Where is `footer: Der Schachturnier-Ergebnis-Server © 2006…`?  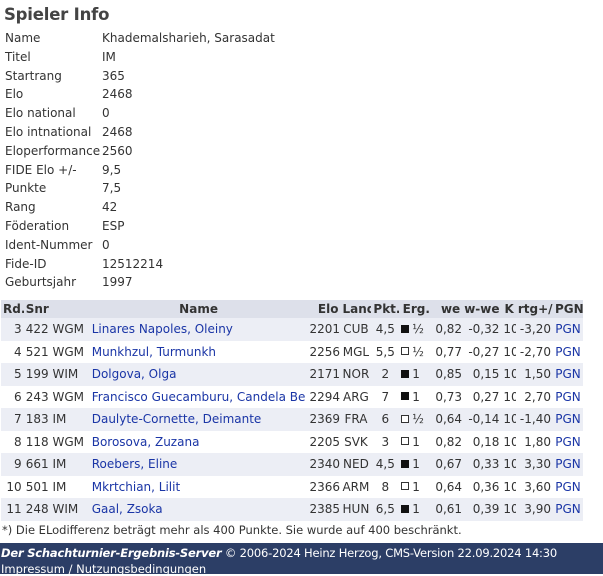 footer: Der Schachturnier-Ergebnis-Server © 2006… is located at coordinates (301, 559).